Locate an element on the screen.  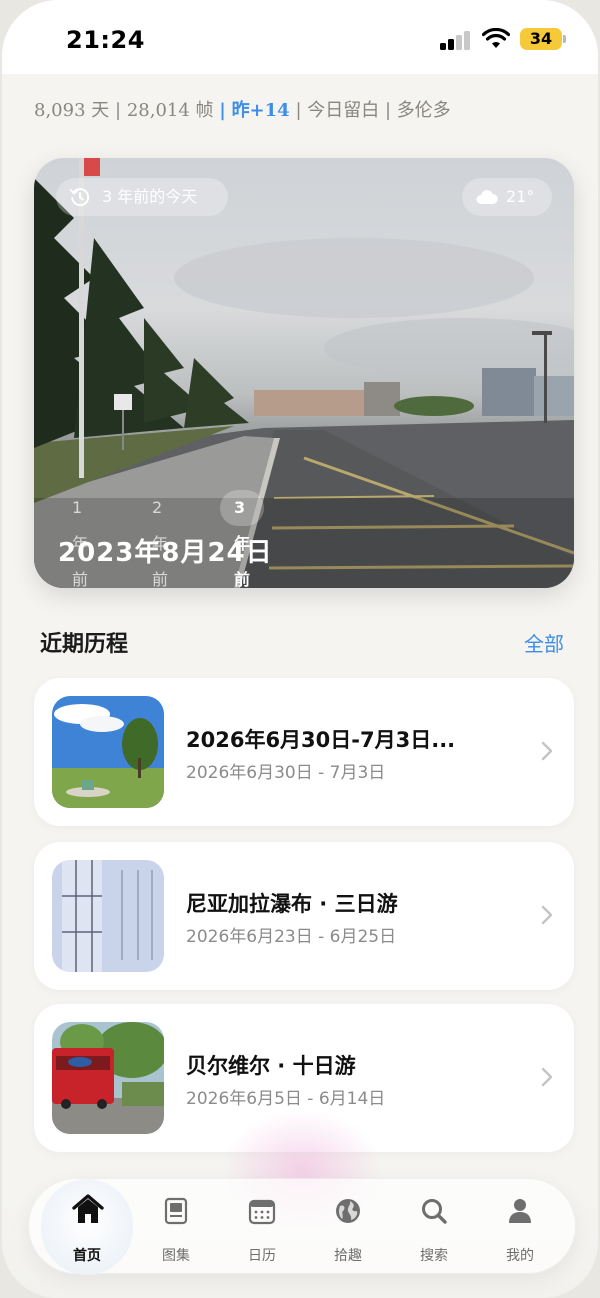
cloud-icon is located at coordinates (487, 197).